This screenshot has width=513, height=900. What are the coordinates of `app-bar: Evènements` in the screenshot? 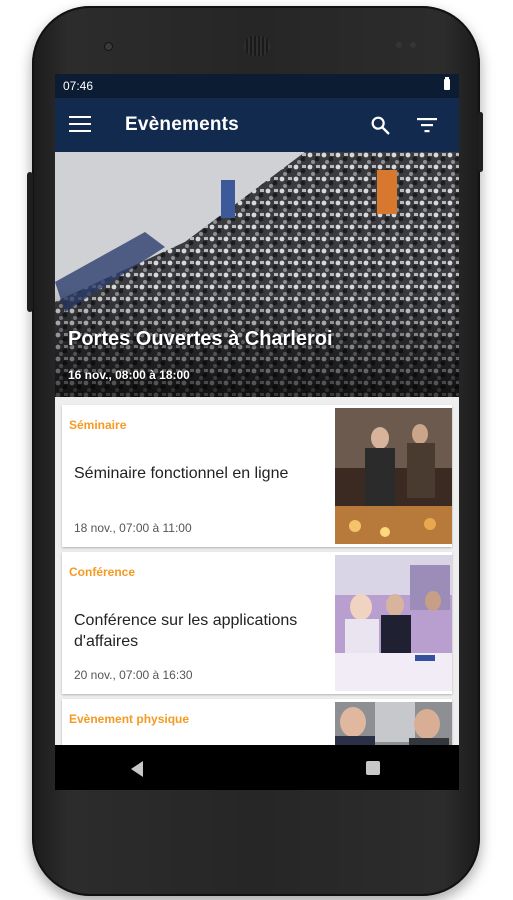 It's located at (257, 125).